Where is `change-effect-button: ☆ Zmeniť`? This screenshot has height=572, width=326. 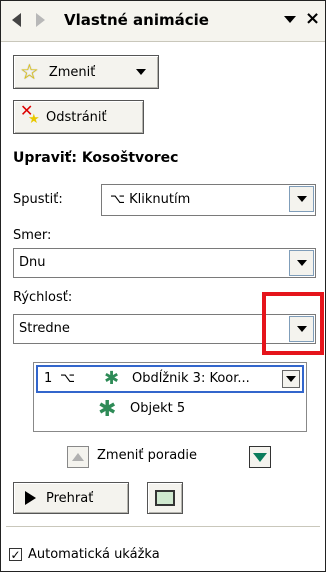
change-effect-button: ☆ Zmeniť is located at coordinates (86, 72).